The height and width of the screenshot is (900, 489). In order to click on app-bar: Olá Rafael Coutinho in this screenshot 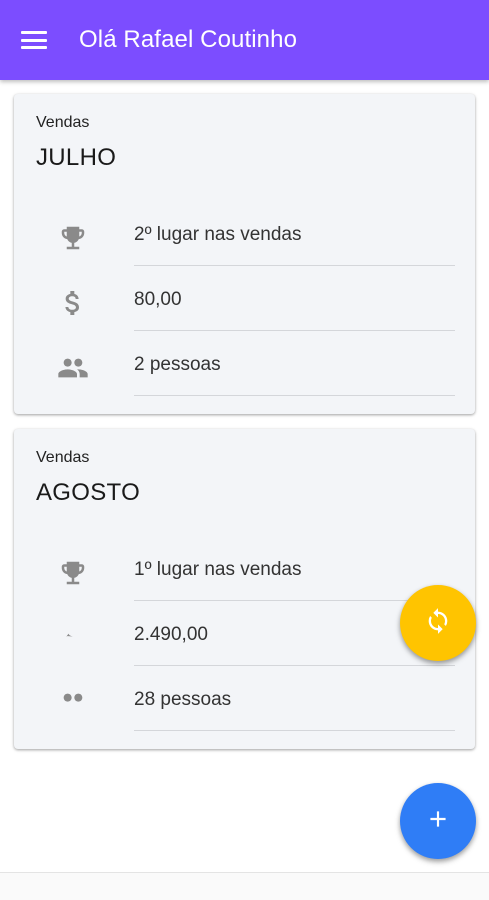, I will do `click(244, 40)`.